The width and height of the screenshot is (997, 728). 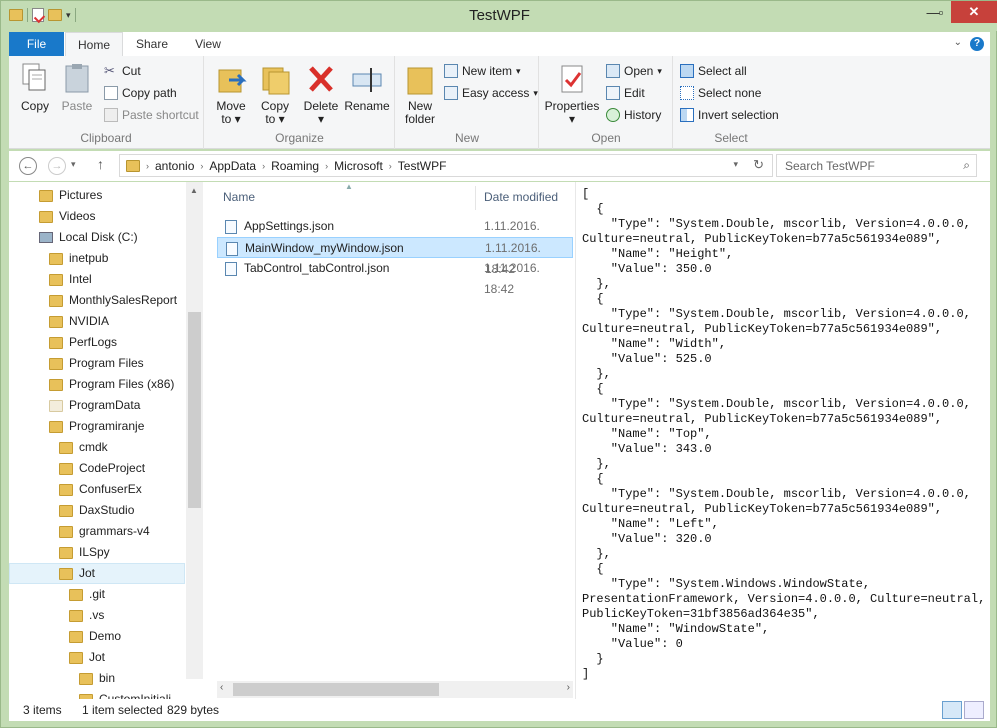 What do you see at coordinates (94, 44) in the screenshot?
I see `tab-home: Home` at bounding box center [94, 44].